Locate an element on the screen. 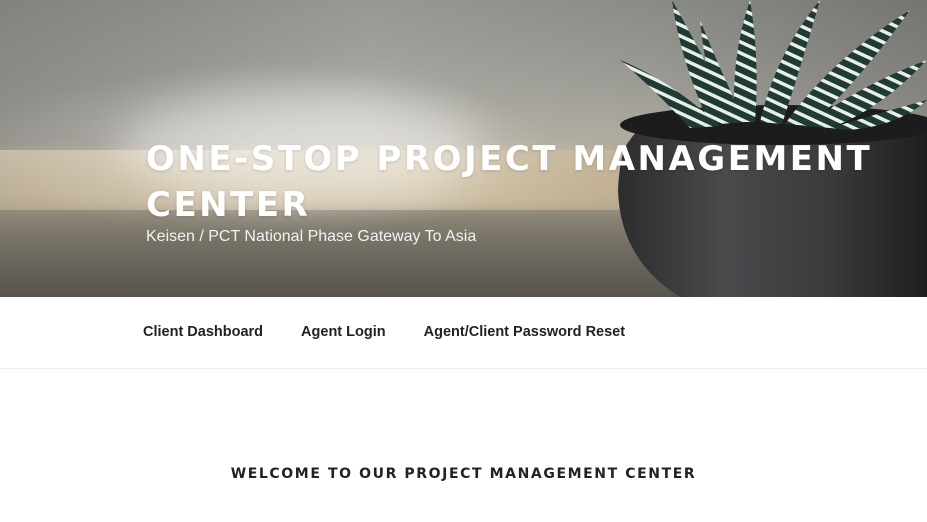 The width and height of the screenshot is (927, 522). page-title: WELCOME TO OUR PROJECT MANAGEMENT CENTER is located at coordinates (463, 474).